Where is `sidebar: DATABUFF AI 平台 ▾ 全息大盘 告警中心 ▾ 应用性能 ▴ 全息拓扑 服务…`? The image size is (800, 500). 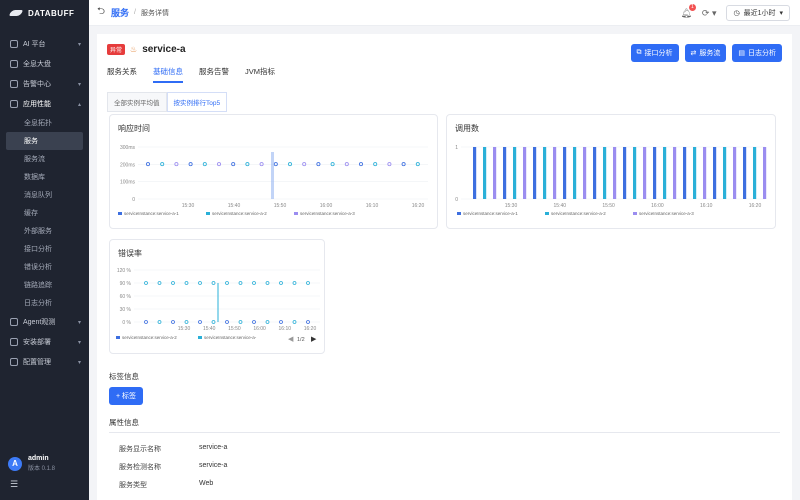 sidebar: DATABUFF AI 平台 ▾ 全息大盘 告警中心 ▾ 应用性能 ▴ 全息拓扑 服务… is located at coordinates (44, 250).